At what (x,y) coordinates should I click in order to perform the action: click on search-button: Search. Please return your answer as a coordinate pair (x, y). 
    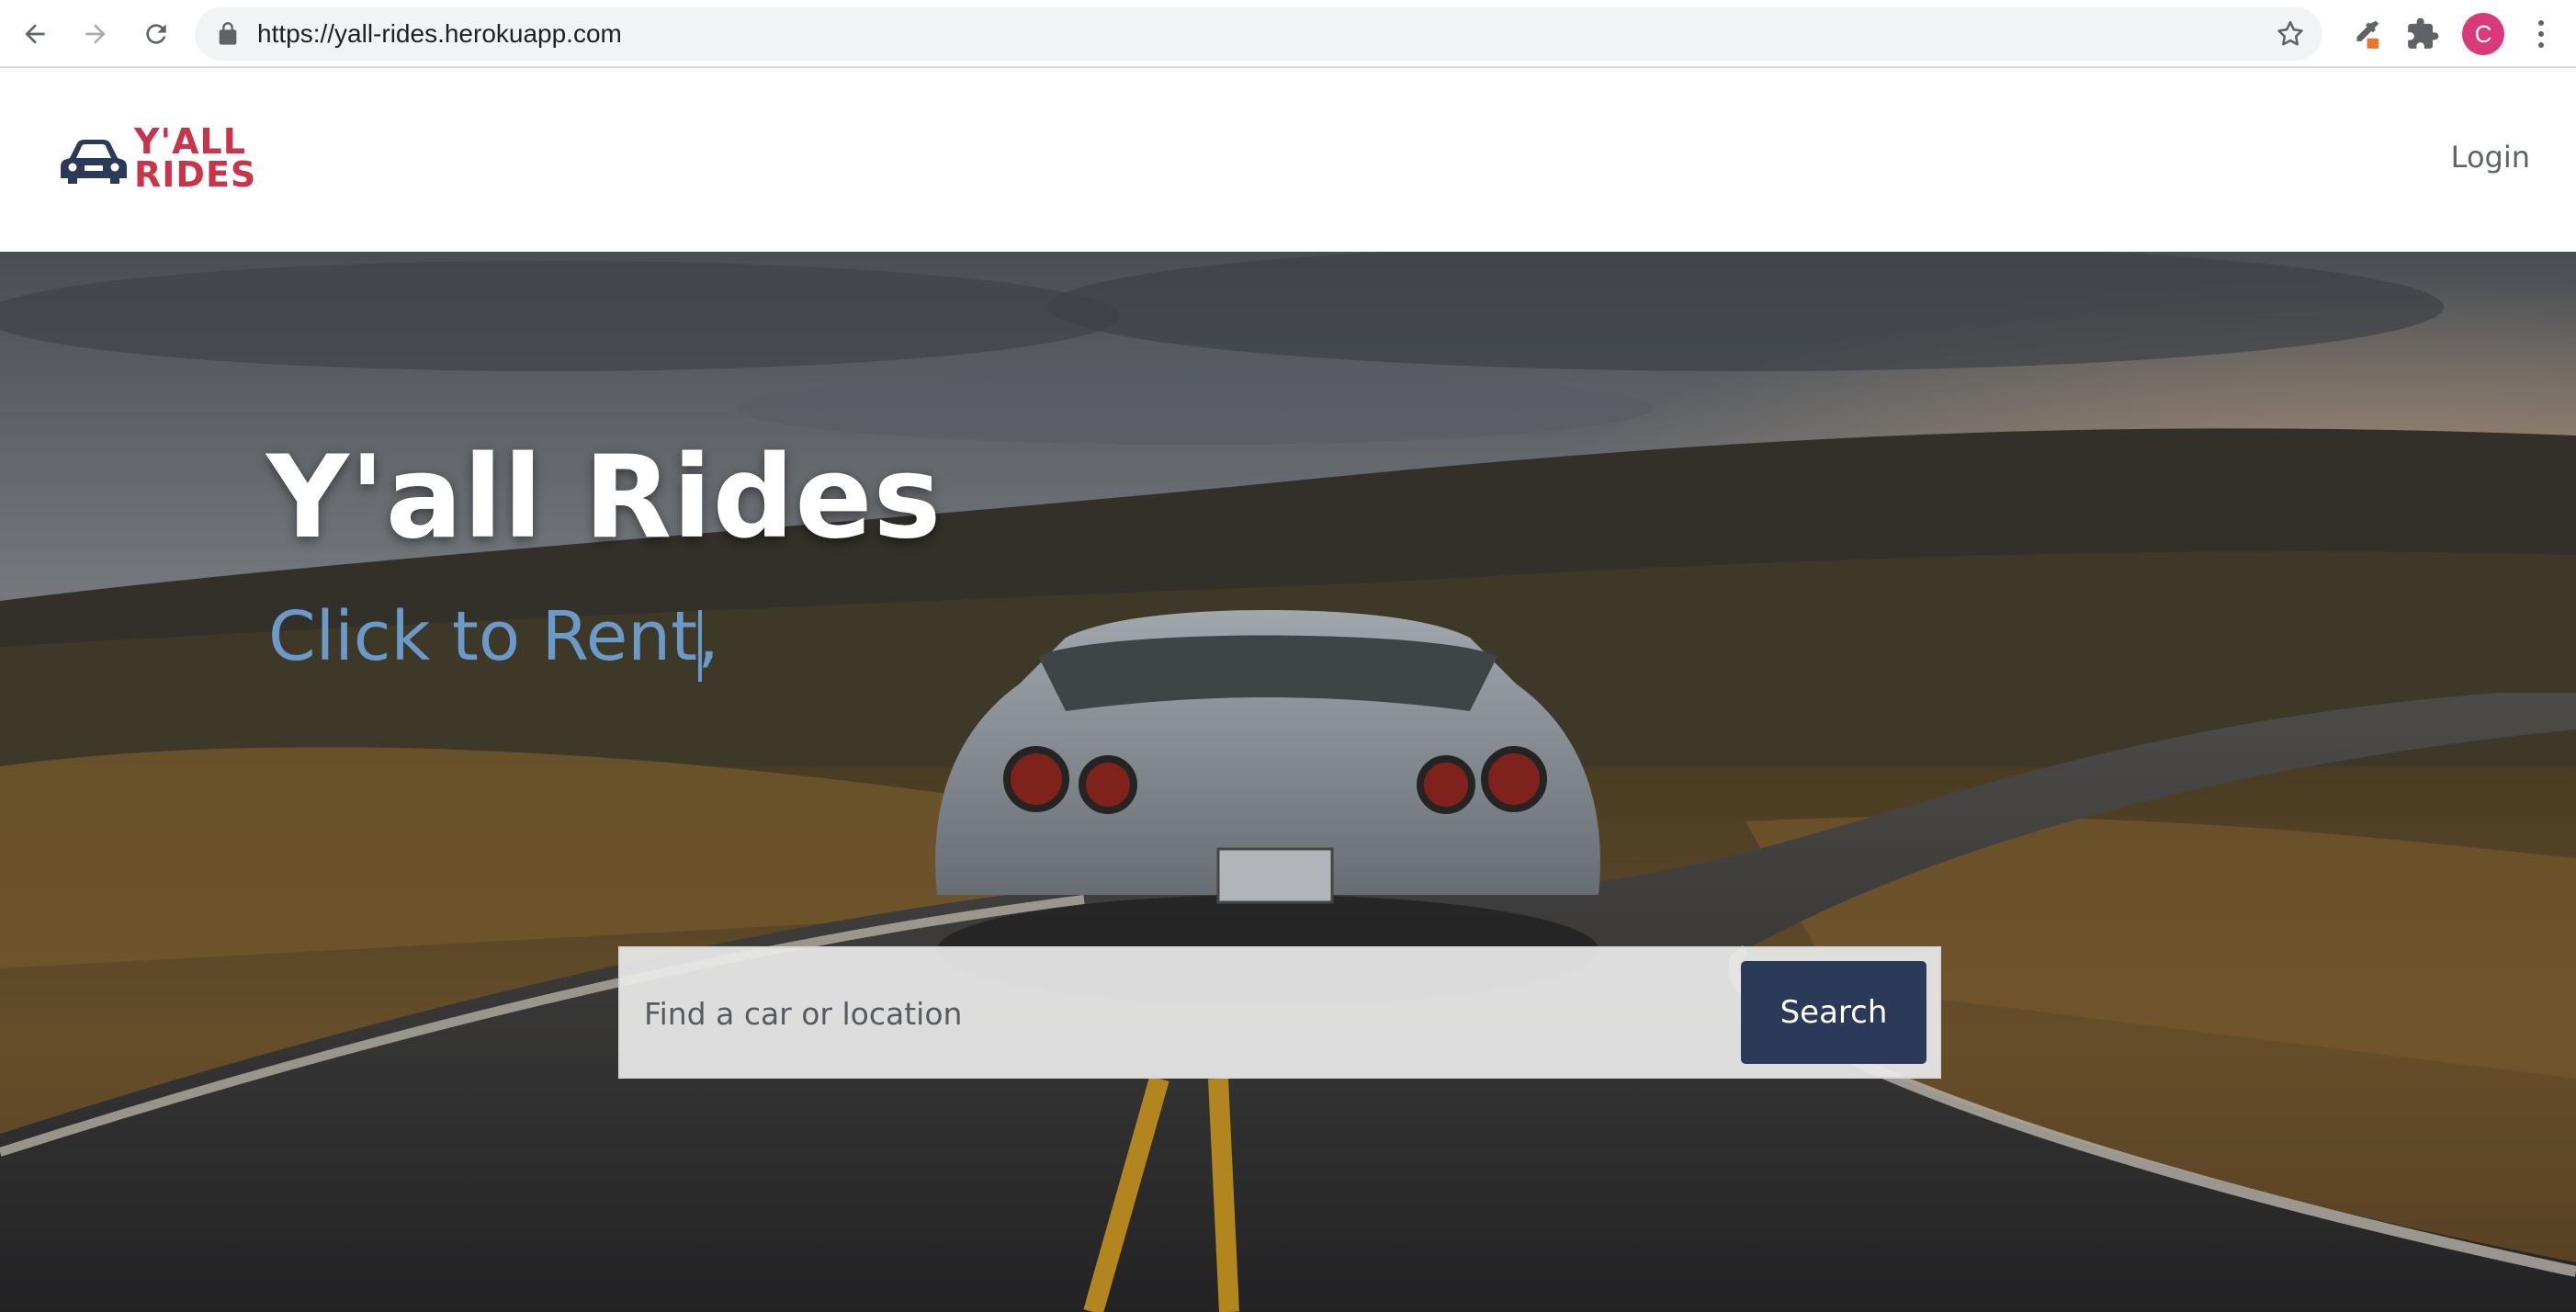
    Looking at the image, I should click on (1833, 1012).